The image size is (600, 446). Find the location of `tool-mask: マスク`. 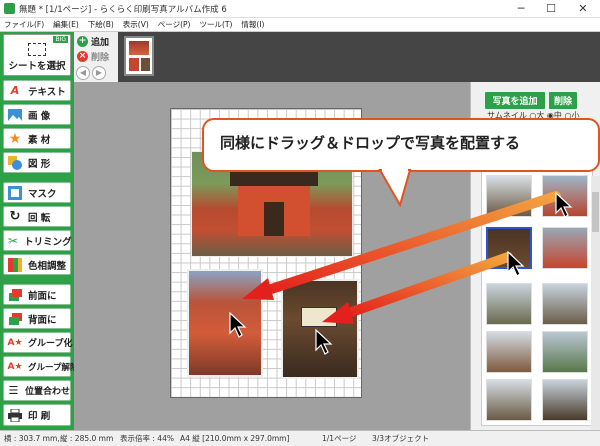

tool-mask: マスク is located at coordinates (37, 192).